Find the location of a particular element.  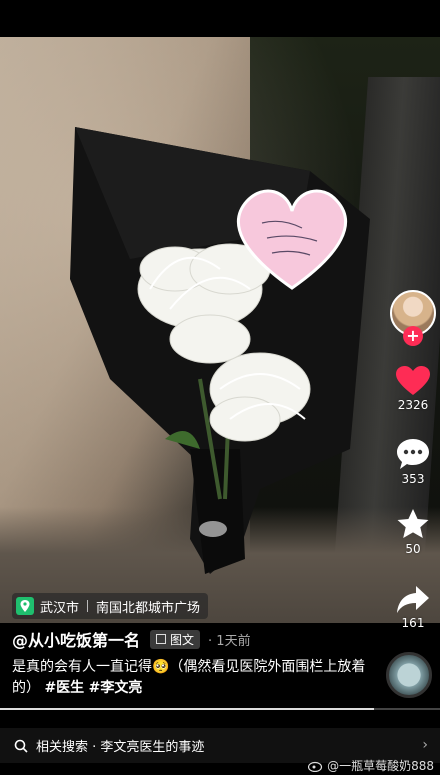

post-time: · 1天前 is located at coordinates (229, 641).